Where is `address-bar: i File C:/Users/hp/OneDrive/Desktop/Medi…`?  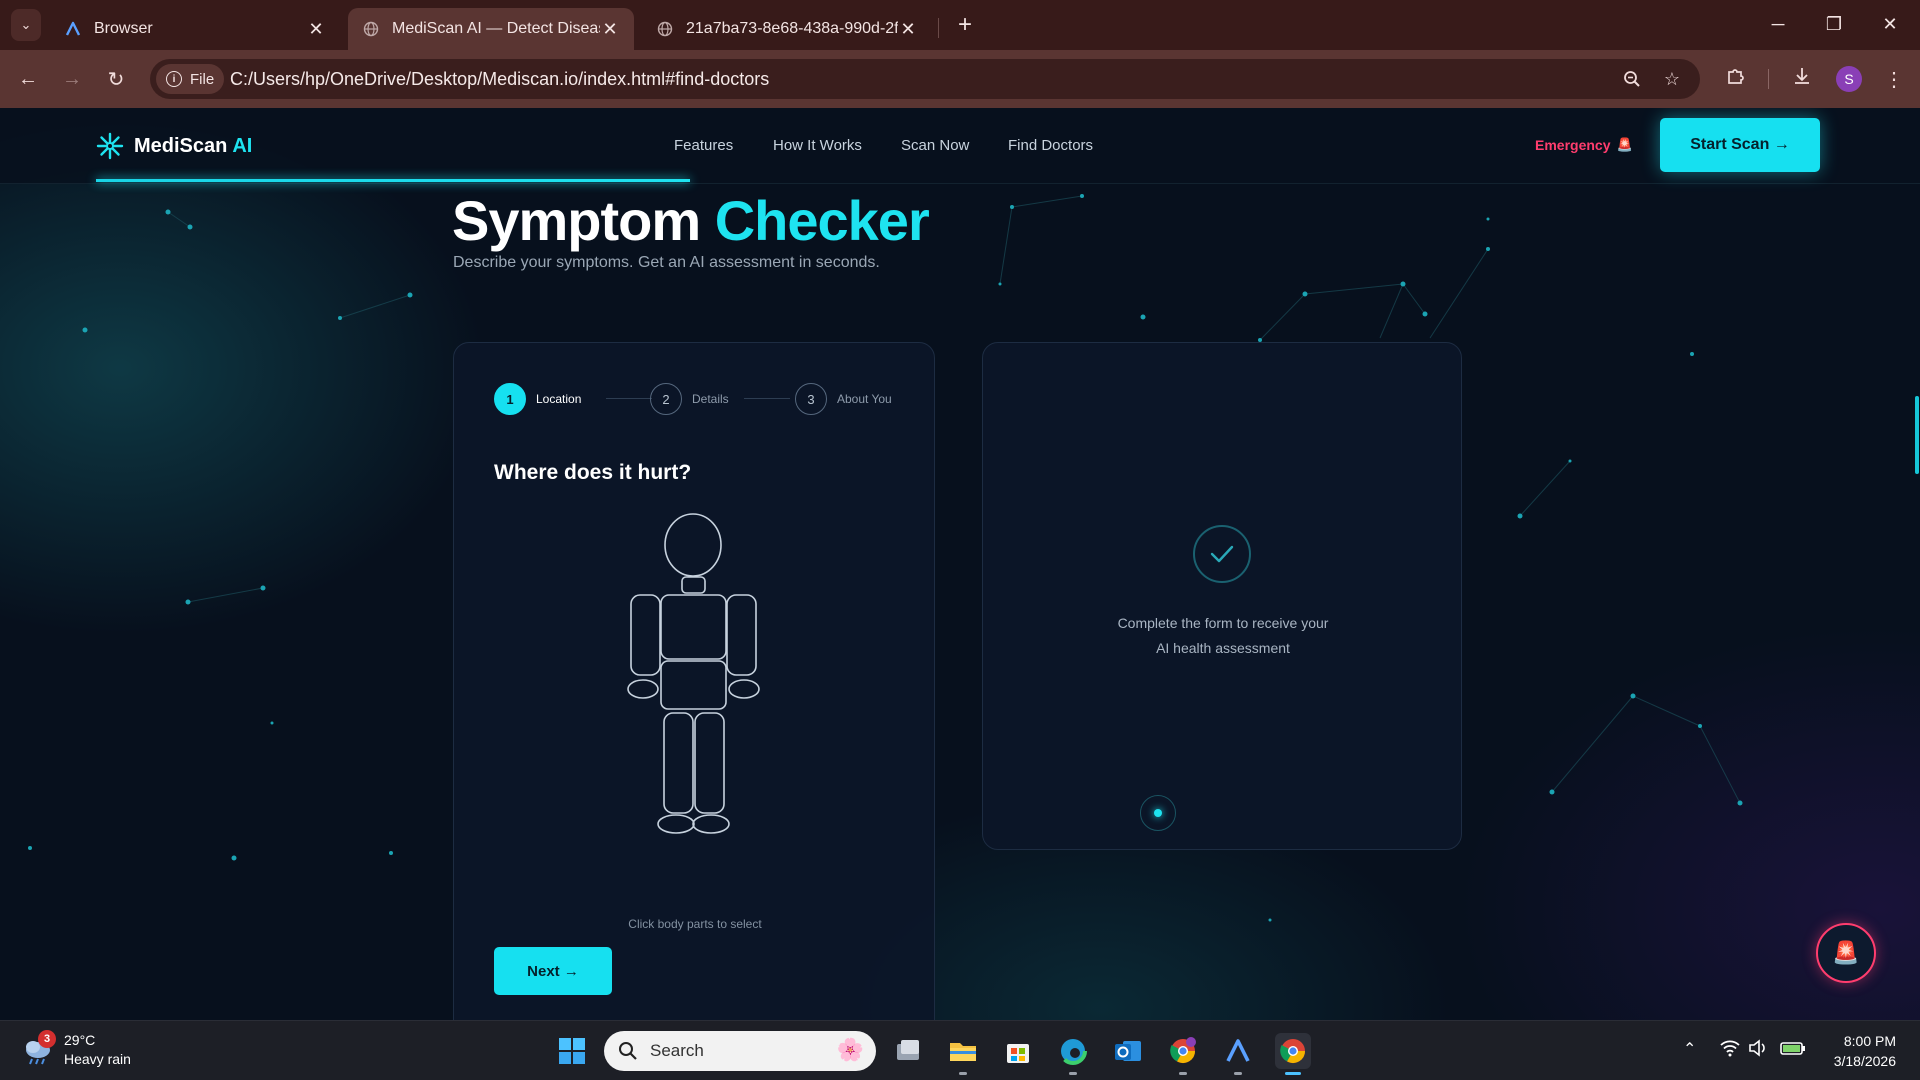
address-bar: i File C:/Users/hp/OneDrive/Desktop/Medi… is located at coordinates (925, 79).